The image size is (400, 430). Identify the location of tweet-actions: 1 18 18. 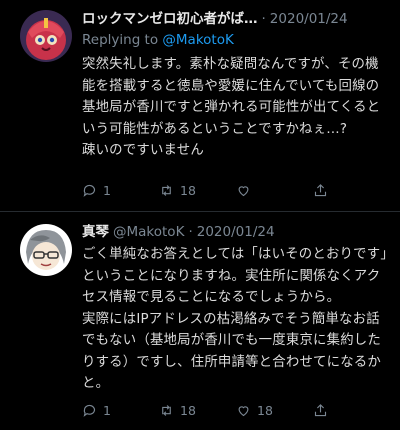
(236, 410).